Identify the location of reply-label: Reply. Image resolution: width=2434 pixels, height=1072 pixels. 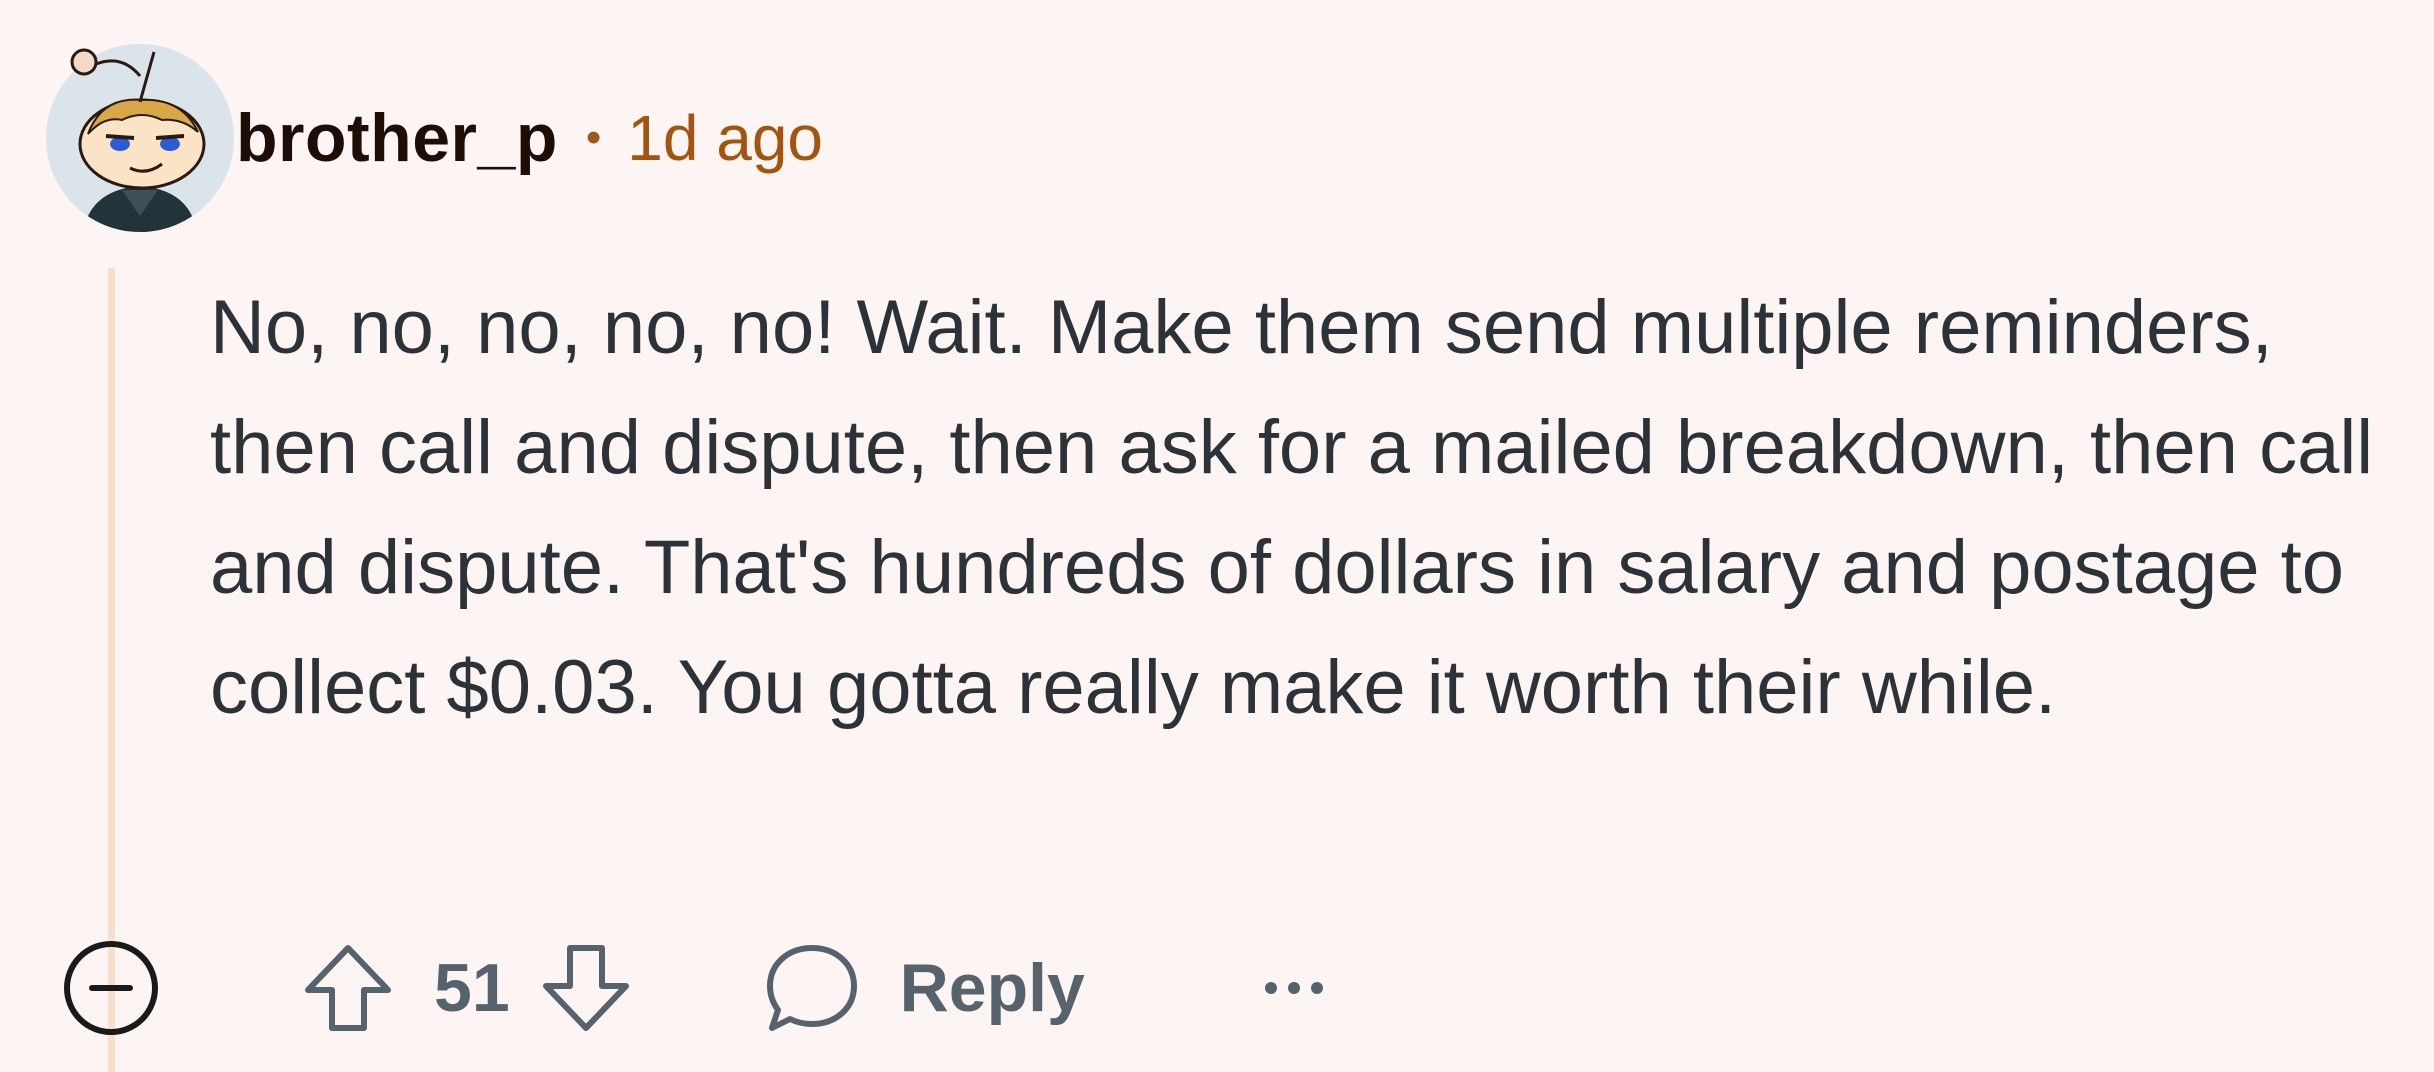
(992, 988).